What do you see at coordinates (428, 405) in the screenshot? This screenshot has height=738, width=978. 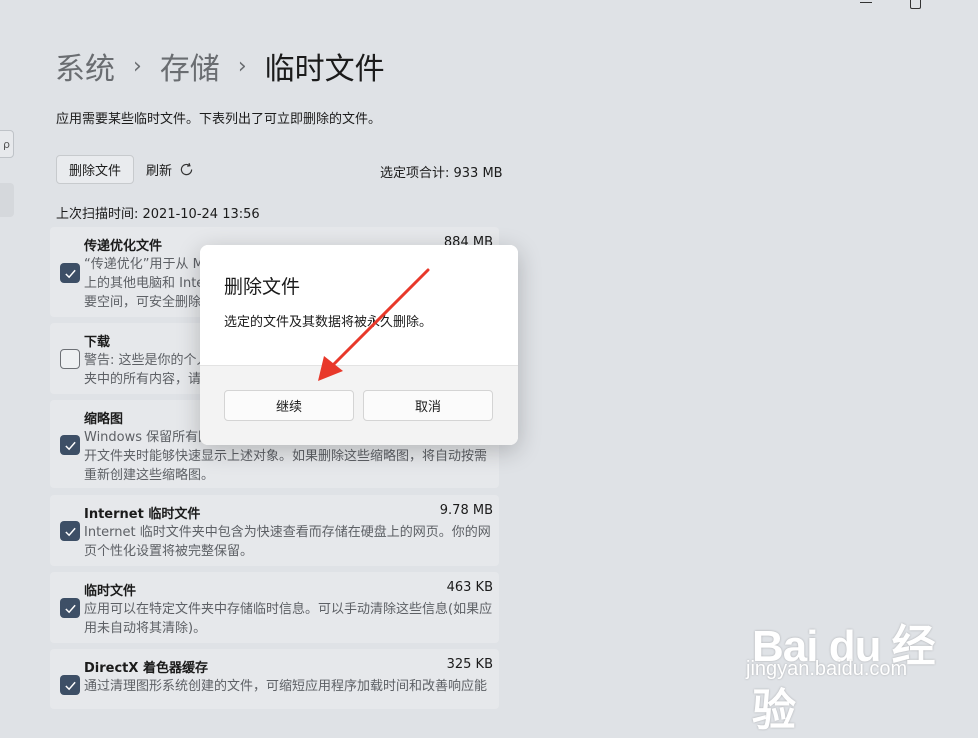 I see `cancel-button: 取消` at bounding box center [428, 405].